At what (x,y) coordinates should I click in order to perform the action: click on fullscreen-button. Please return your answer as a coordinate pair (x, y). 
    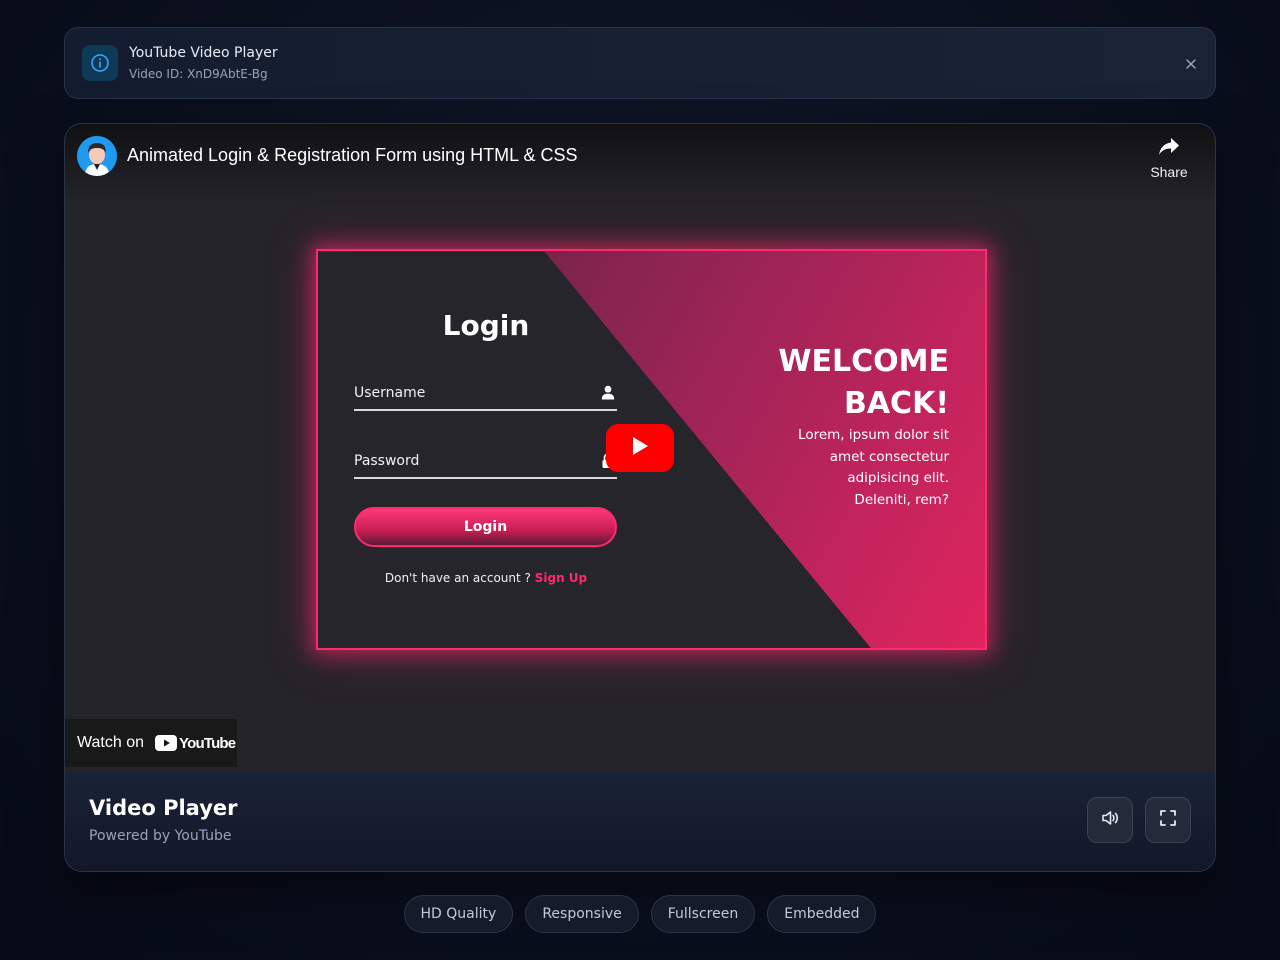
    Looking at the image, I should click on (1168, 820).